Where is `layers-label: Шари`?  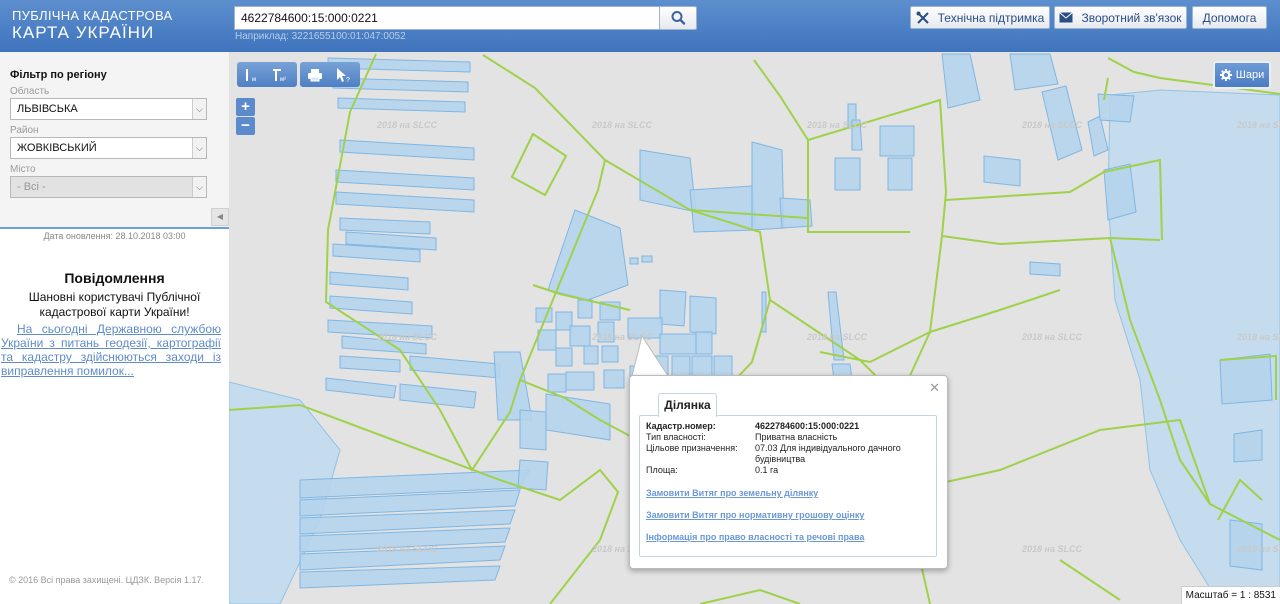
layers-label: Шари is located at coordinates (1250, 75).